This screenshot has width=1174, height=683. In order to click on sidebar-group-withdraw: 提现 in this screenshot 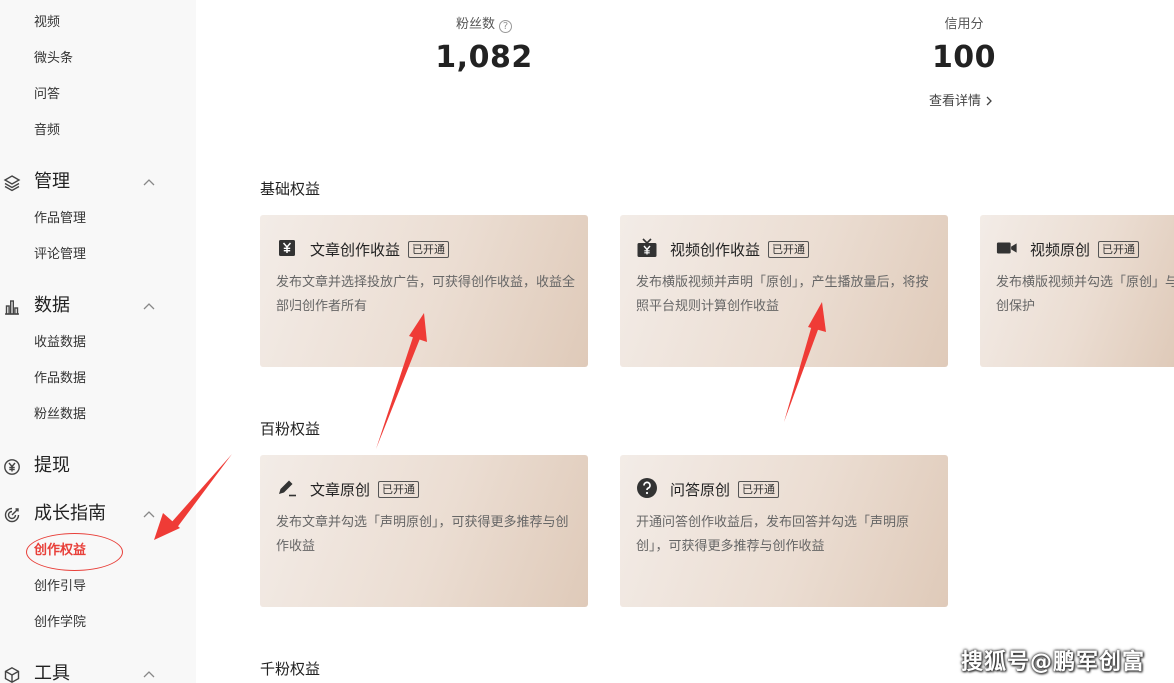, I will do `click(98, 466)`.